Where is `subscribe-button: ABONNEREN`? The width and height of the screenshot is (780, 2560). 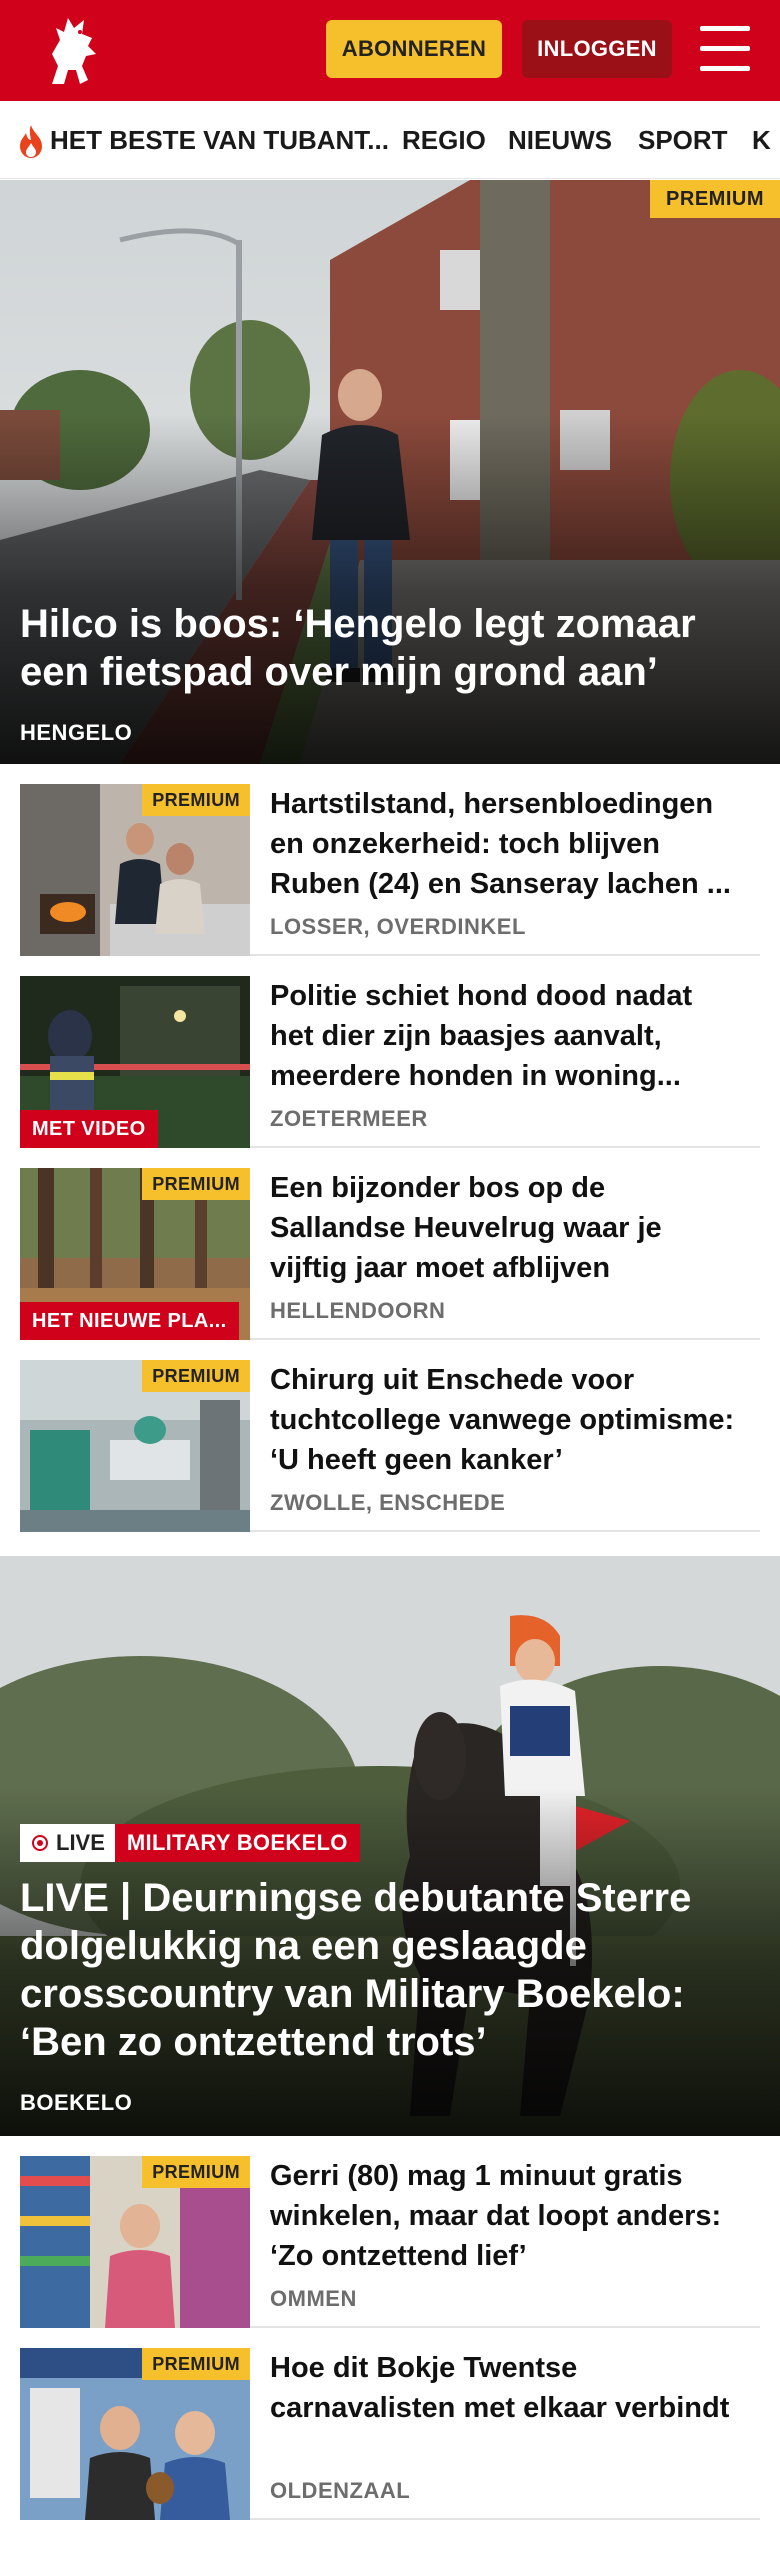
subscribe-button: ABONNEREN is located at coordinates (414, 49).